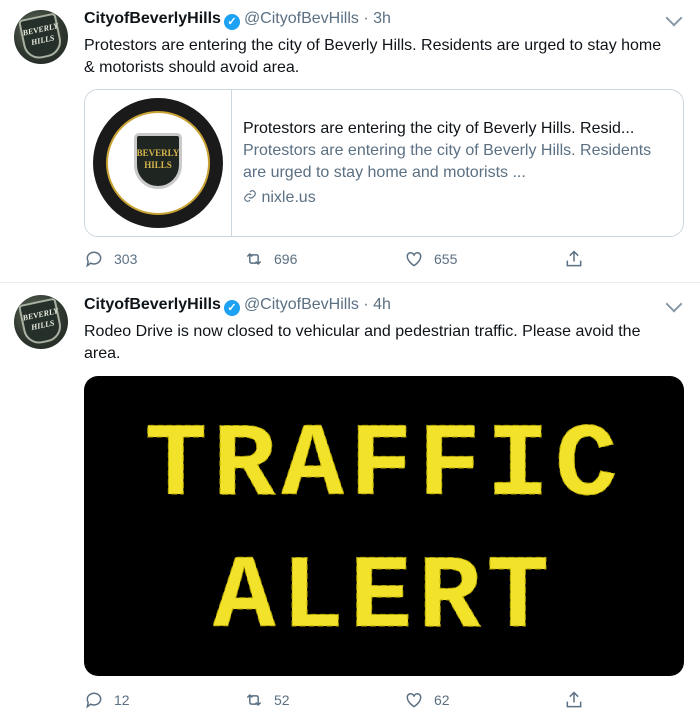  I want to click on tweet-time: · 4h, so click(377, 304).